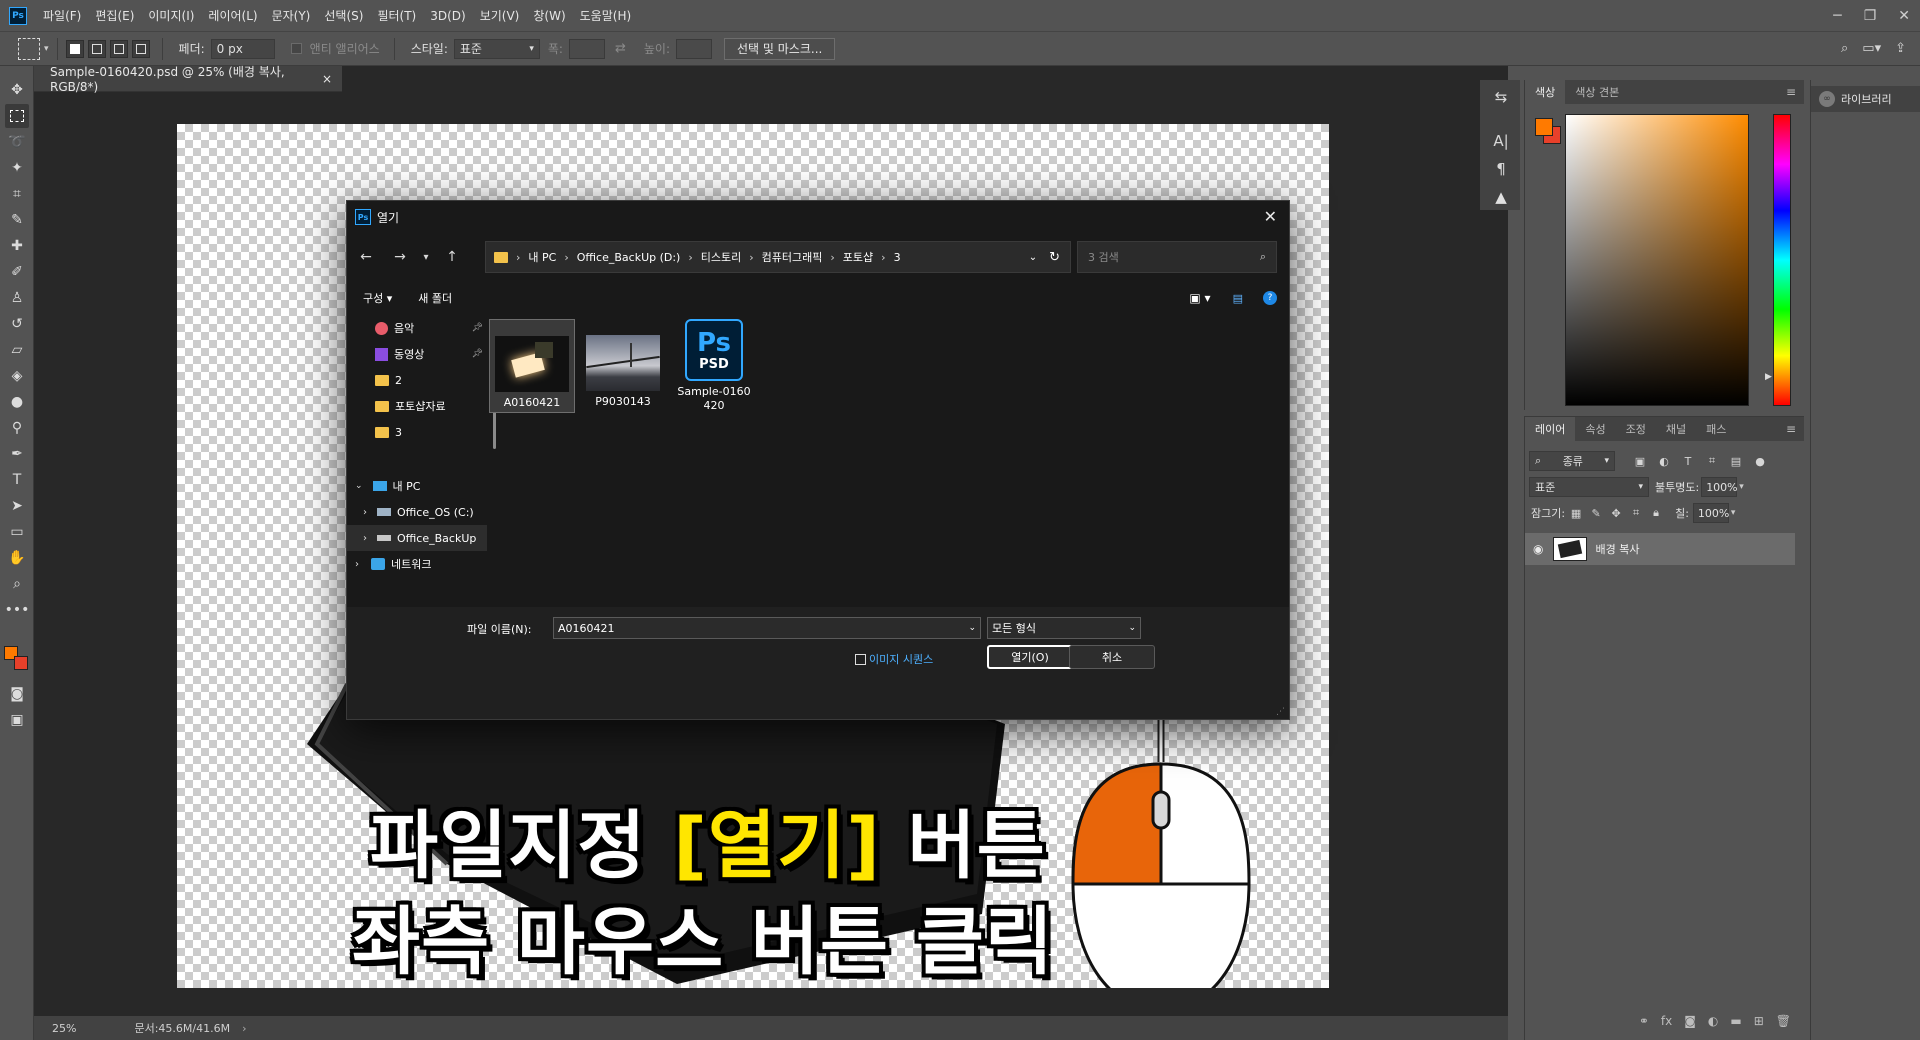 The height and width of the screenshot is (1040, 1920). I want to click on warning-icon: ▲, so click(1501, 197).